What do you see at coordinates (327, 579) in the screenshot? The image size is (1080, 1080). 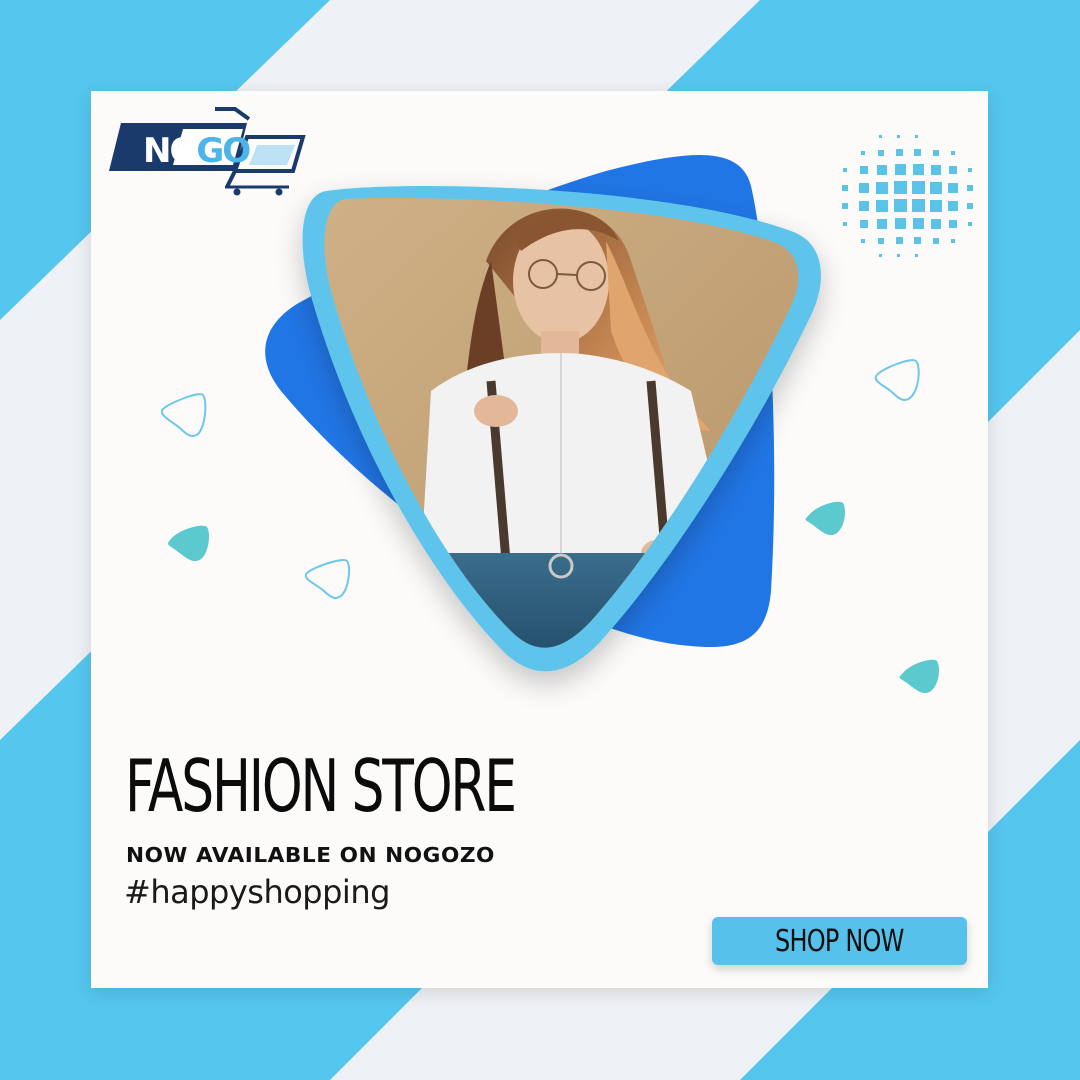 I see `outline-triangle-bottom` at bounding box center [327, 579].